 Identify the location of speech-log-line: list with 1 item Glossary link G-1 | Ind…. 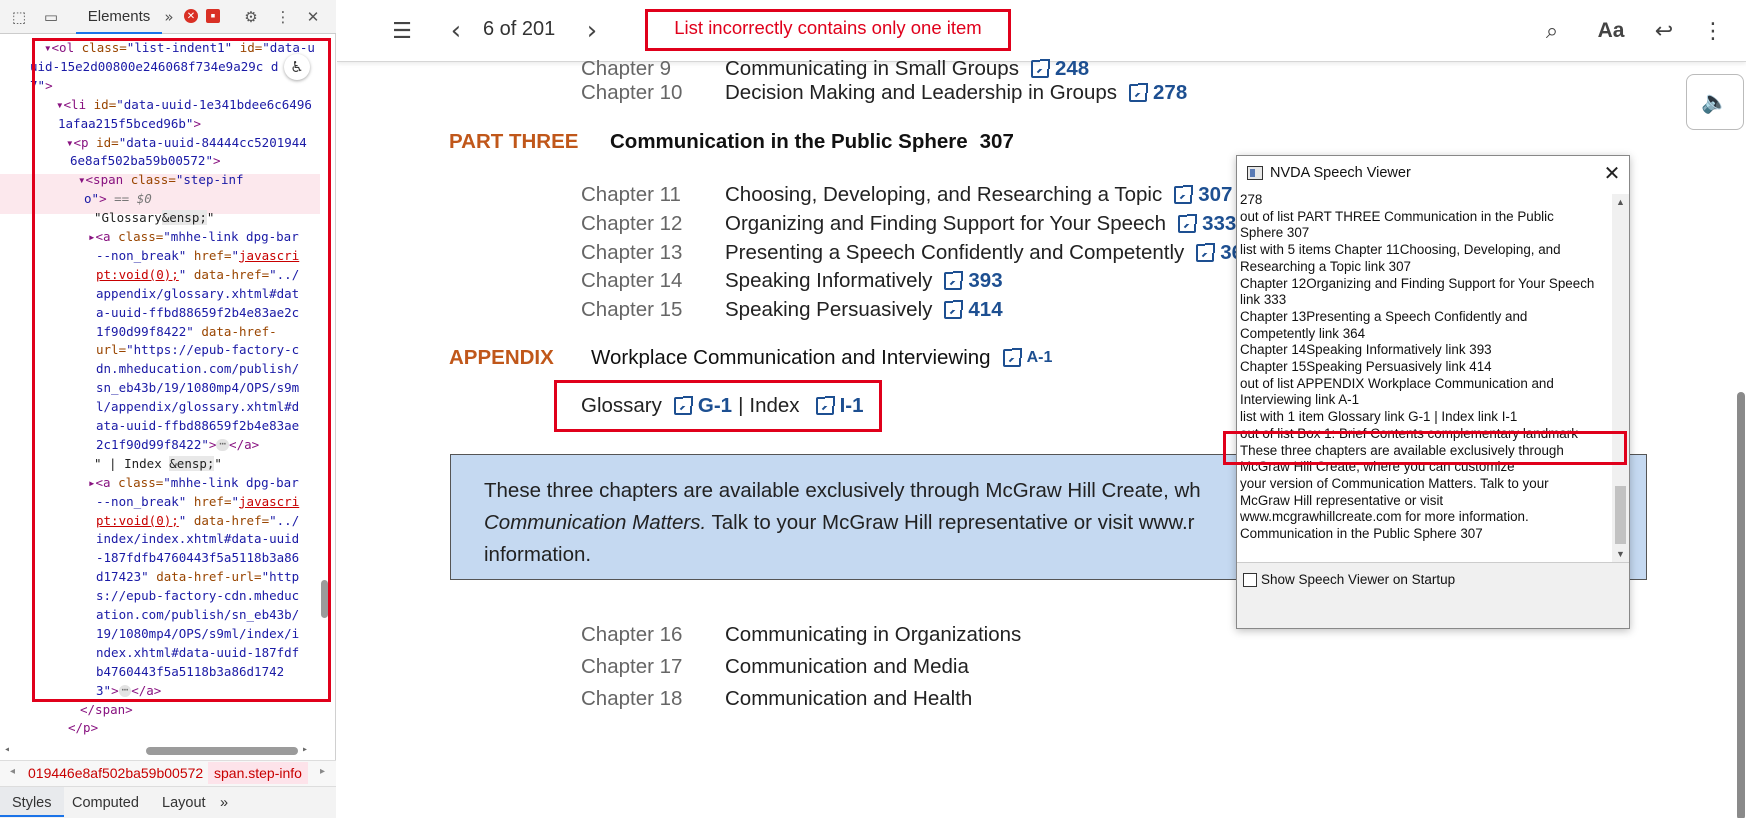
(1379, 417).